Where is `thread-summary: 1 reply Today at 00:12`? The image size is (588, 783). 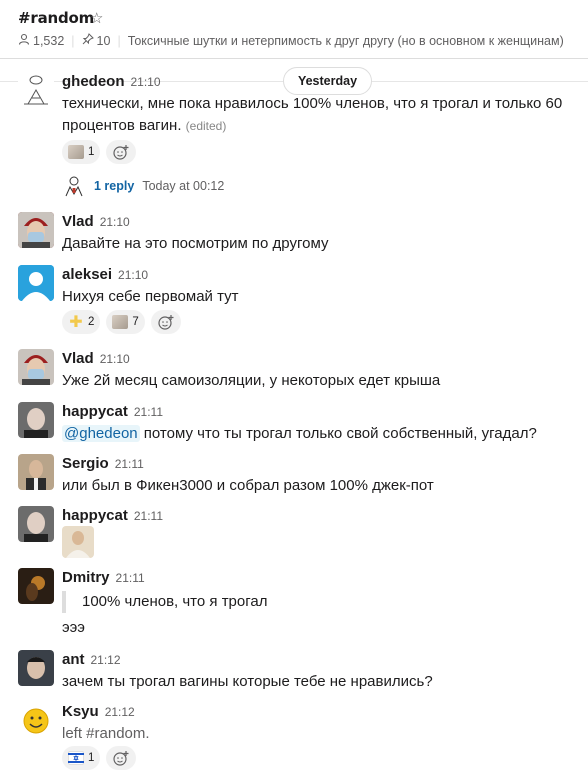 thread-summary: 1 reply Today at 00:12 is located at coordinates (143, 186).